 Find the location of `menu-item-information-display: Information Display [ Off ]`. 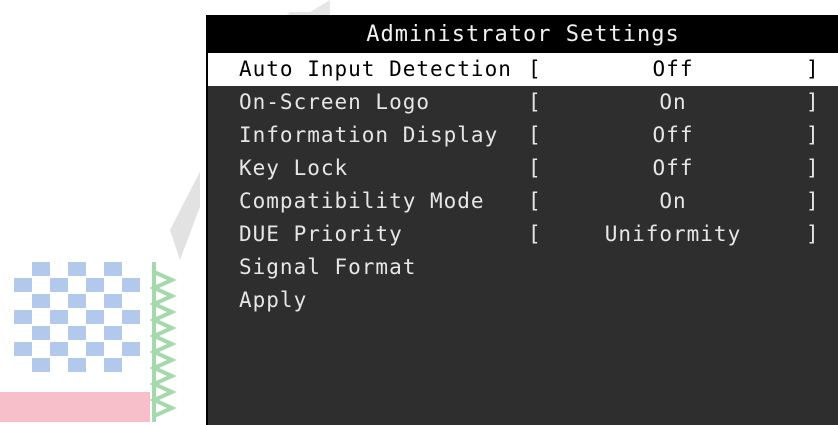

menu-item-information-display: Information Display [ Off ] is located at coordinates (523, 135).